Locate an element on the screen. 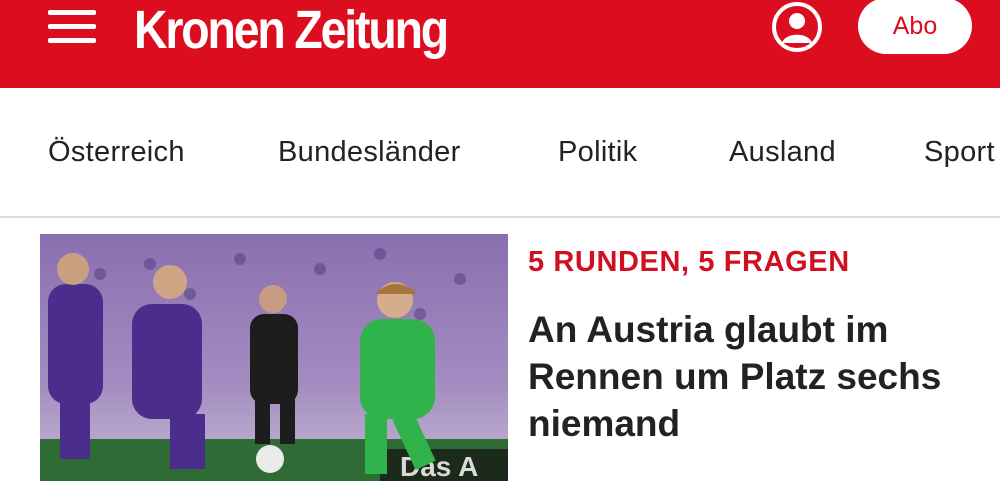 This screenshot has width=1000, height=481. abo-button: Abo is located at coordinates (915, 27).